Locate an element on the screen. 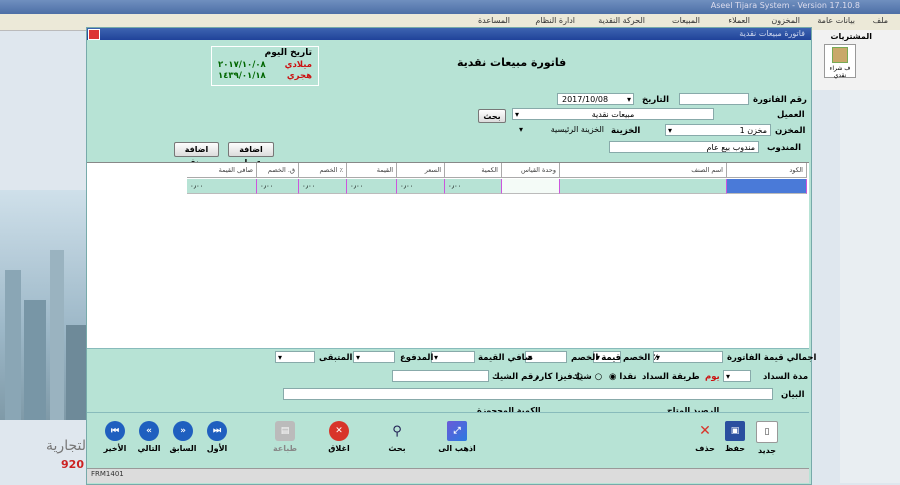  last-record-button: ⏮ الأخير is located at coordinates (115, 442).